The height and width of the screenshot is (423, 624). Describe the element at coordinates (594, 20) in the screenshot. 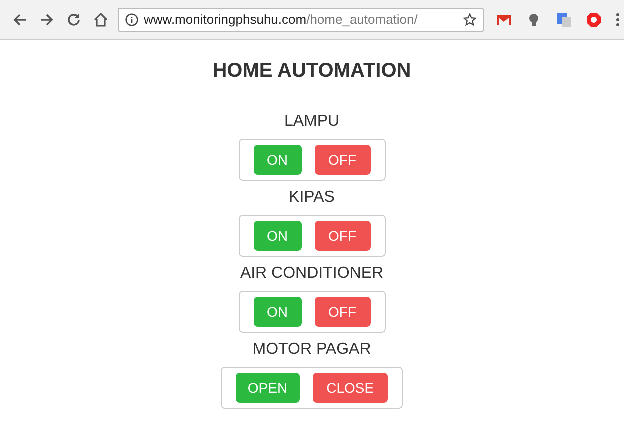

I see `stop-sign-icon` at that location.